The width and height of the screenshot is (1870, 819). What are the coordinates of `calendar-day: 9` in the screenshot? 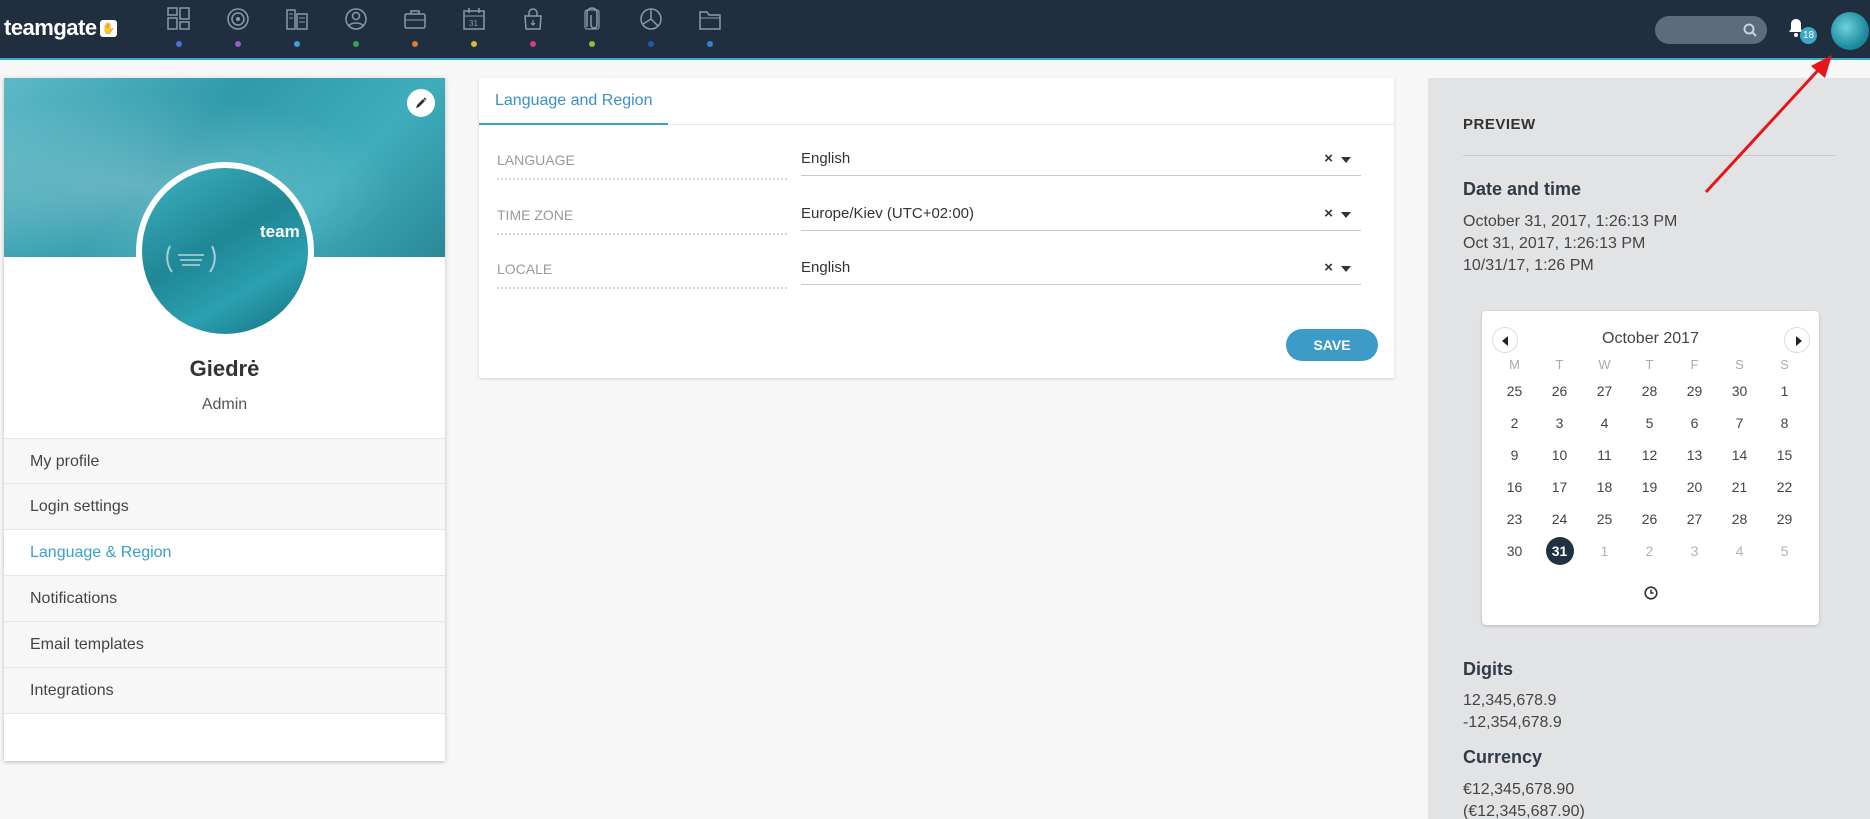 It's located at (1514, 455).